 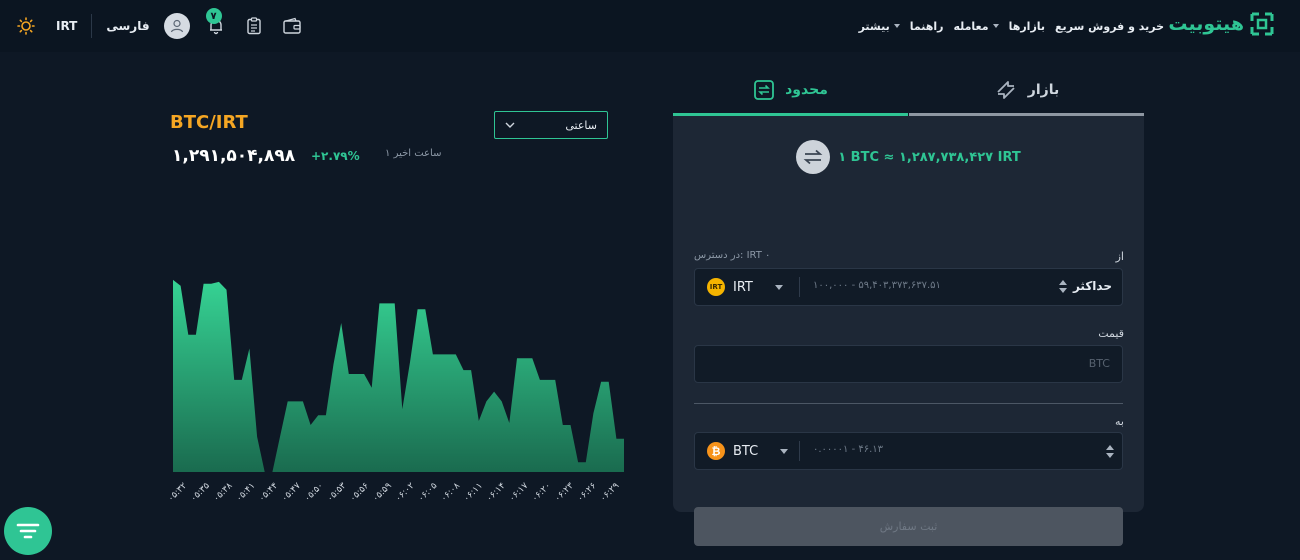 I want to click on notifications-button: ۷, so click(x=216, y=23).